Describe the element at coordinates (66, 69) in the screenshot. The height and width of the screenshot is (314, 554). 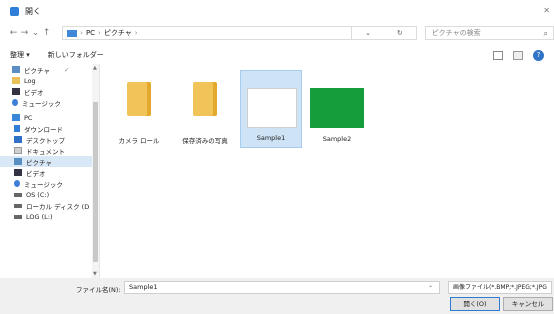
I see `pin-icon: ✓` at that location.